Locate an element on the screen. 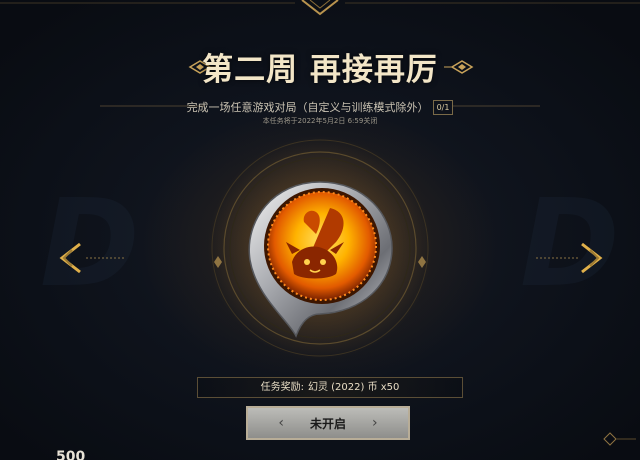  side-guide-lines is located at coordinates (332, 258).